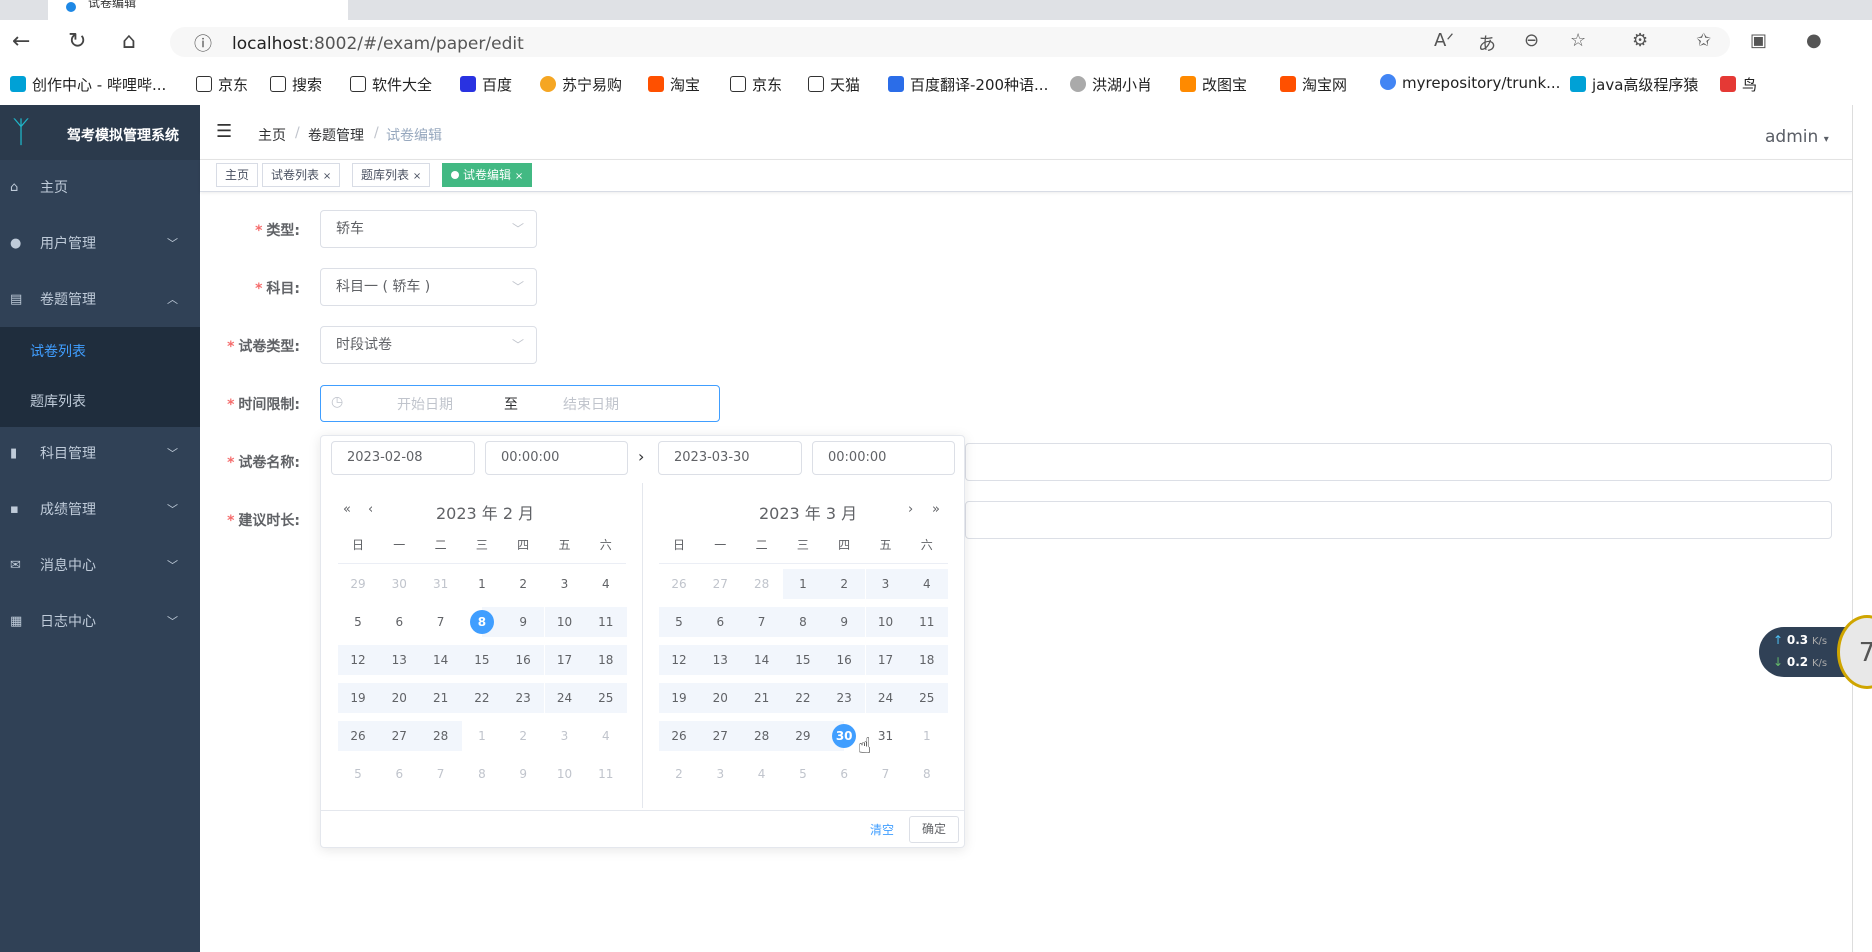 This screenshot has height=952, width=1872. Describe the element at coordinates (523, 698) in the screenshot. I see `calendar-day: 23` at that location.